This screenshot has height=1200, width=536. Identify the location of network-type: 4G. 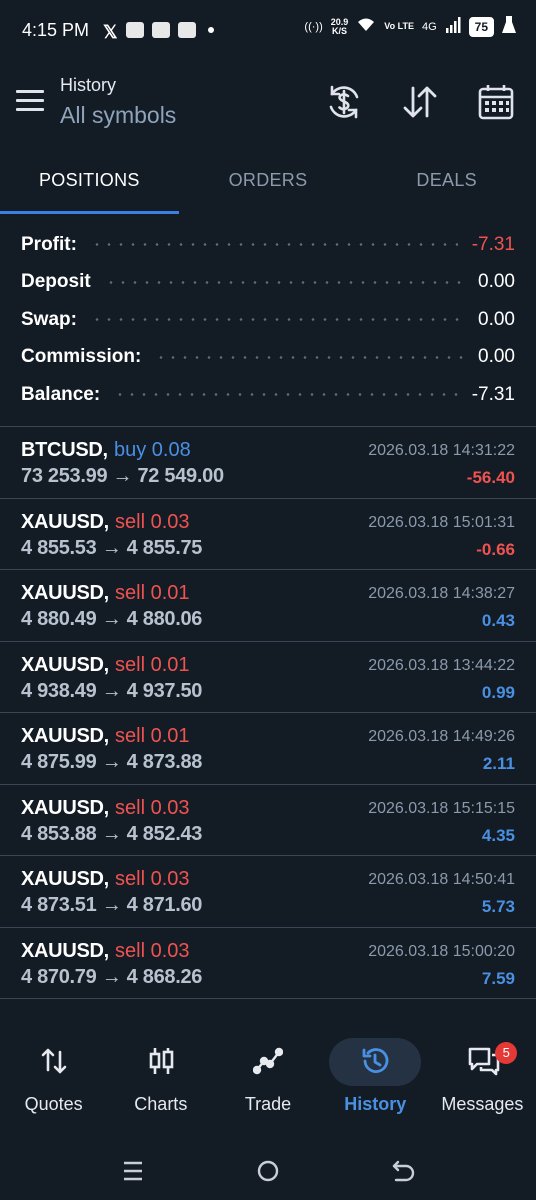
(429, 26).